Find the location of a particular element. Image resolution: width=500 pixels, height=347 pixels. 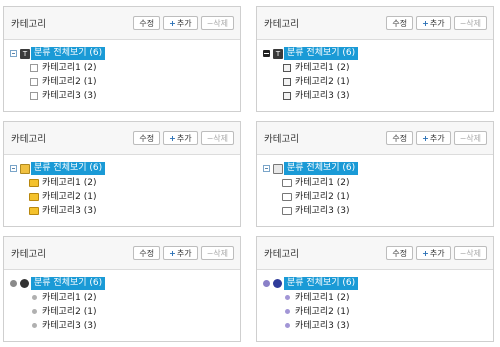

folder-outline-icon is located at coordinates (287, 197).